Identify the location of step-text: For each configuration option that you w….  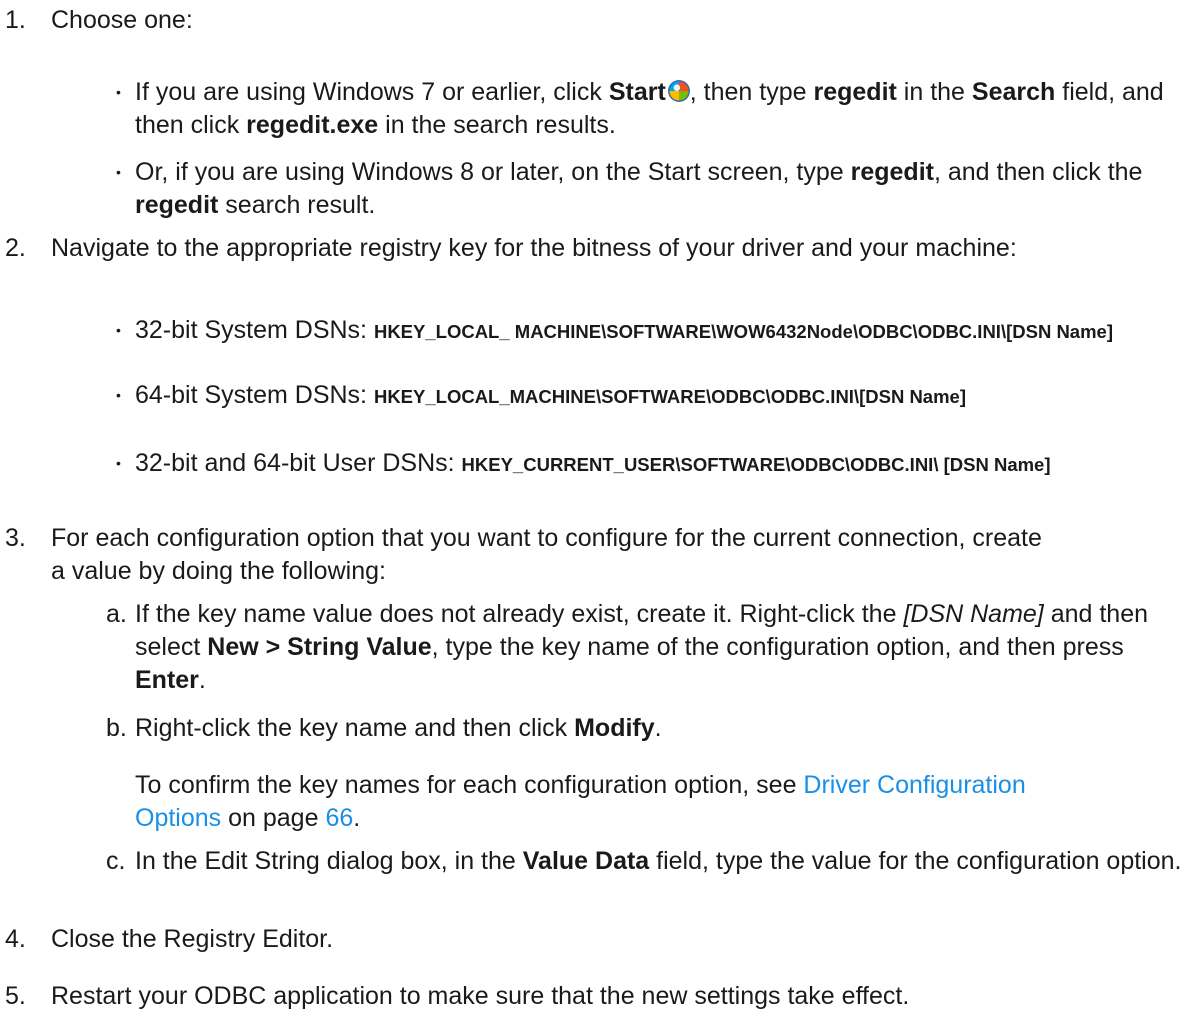
(546, 554).